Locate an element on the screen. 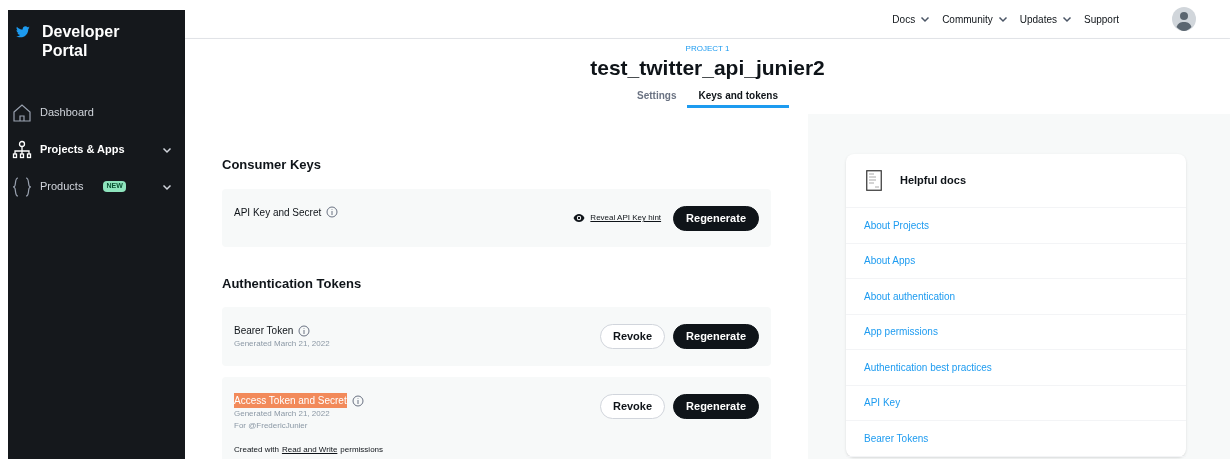 The height and width of the screenshot is (459, 1230). nav-link: Community is located at coordinates (975, 19).